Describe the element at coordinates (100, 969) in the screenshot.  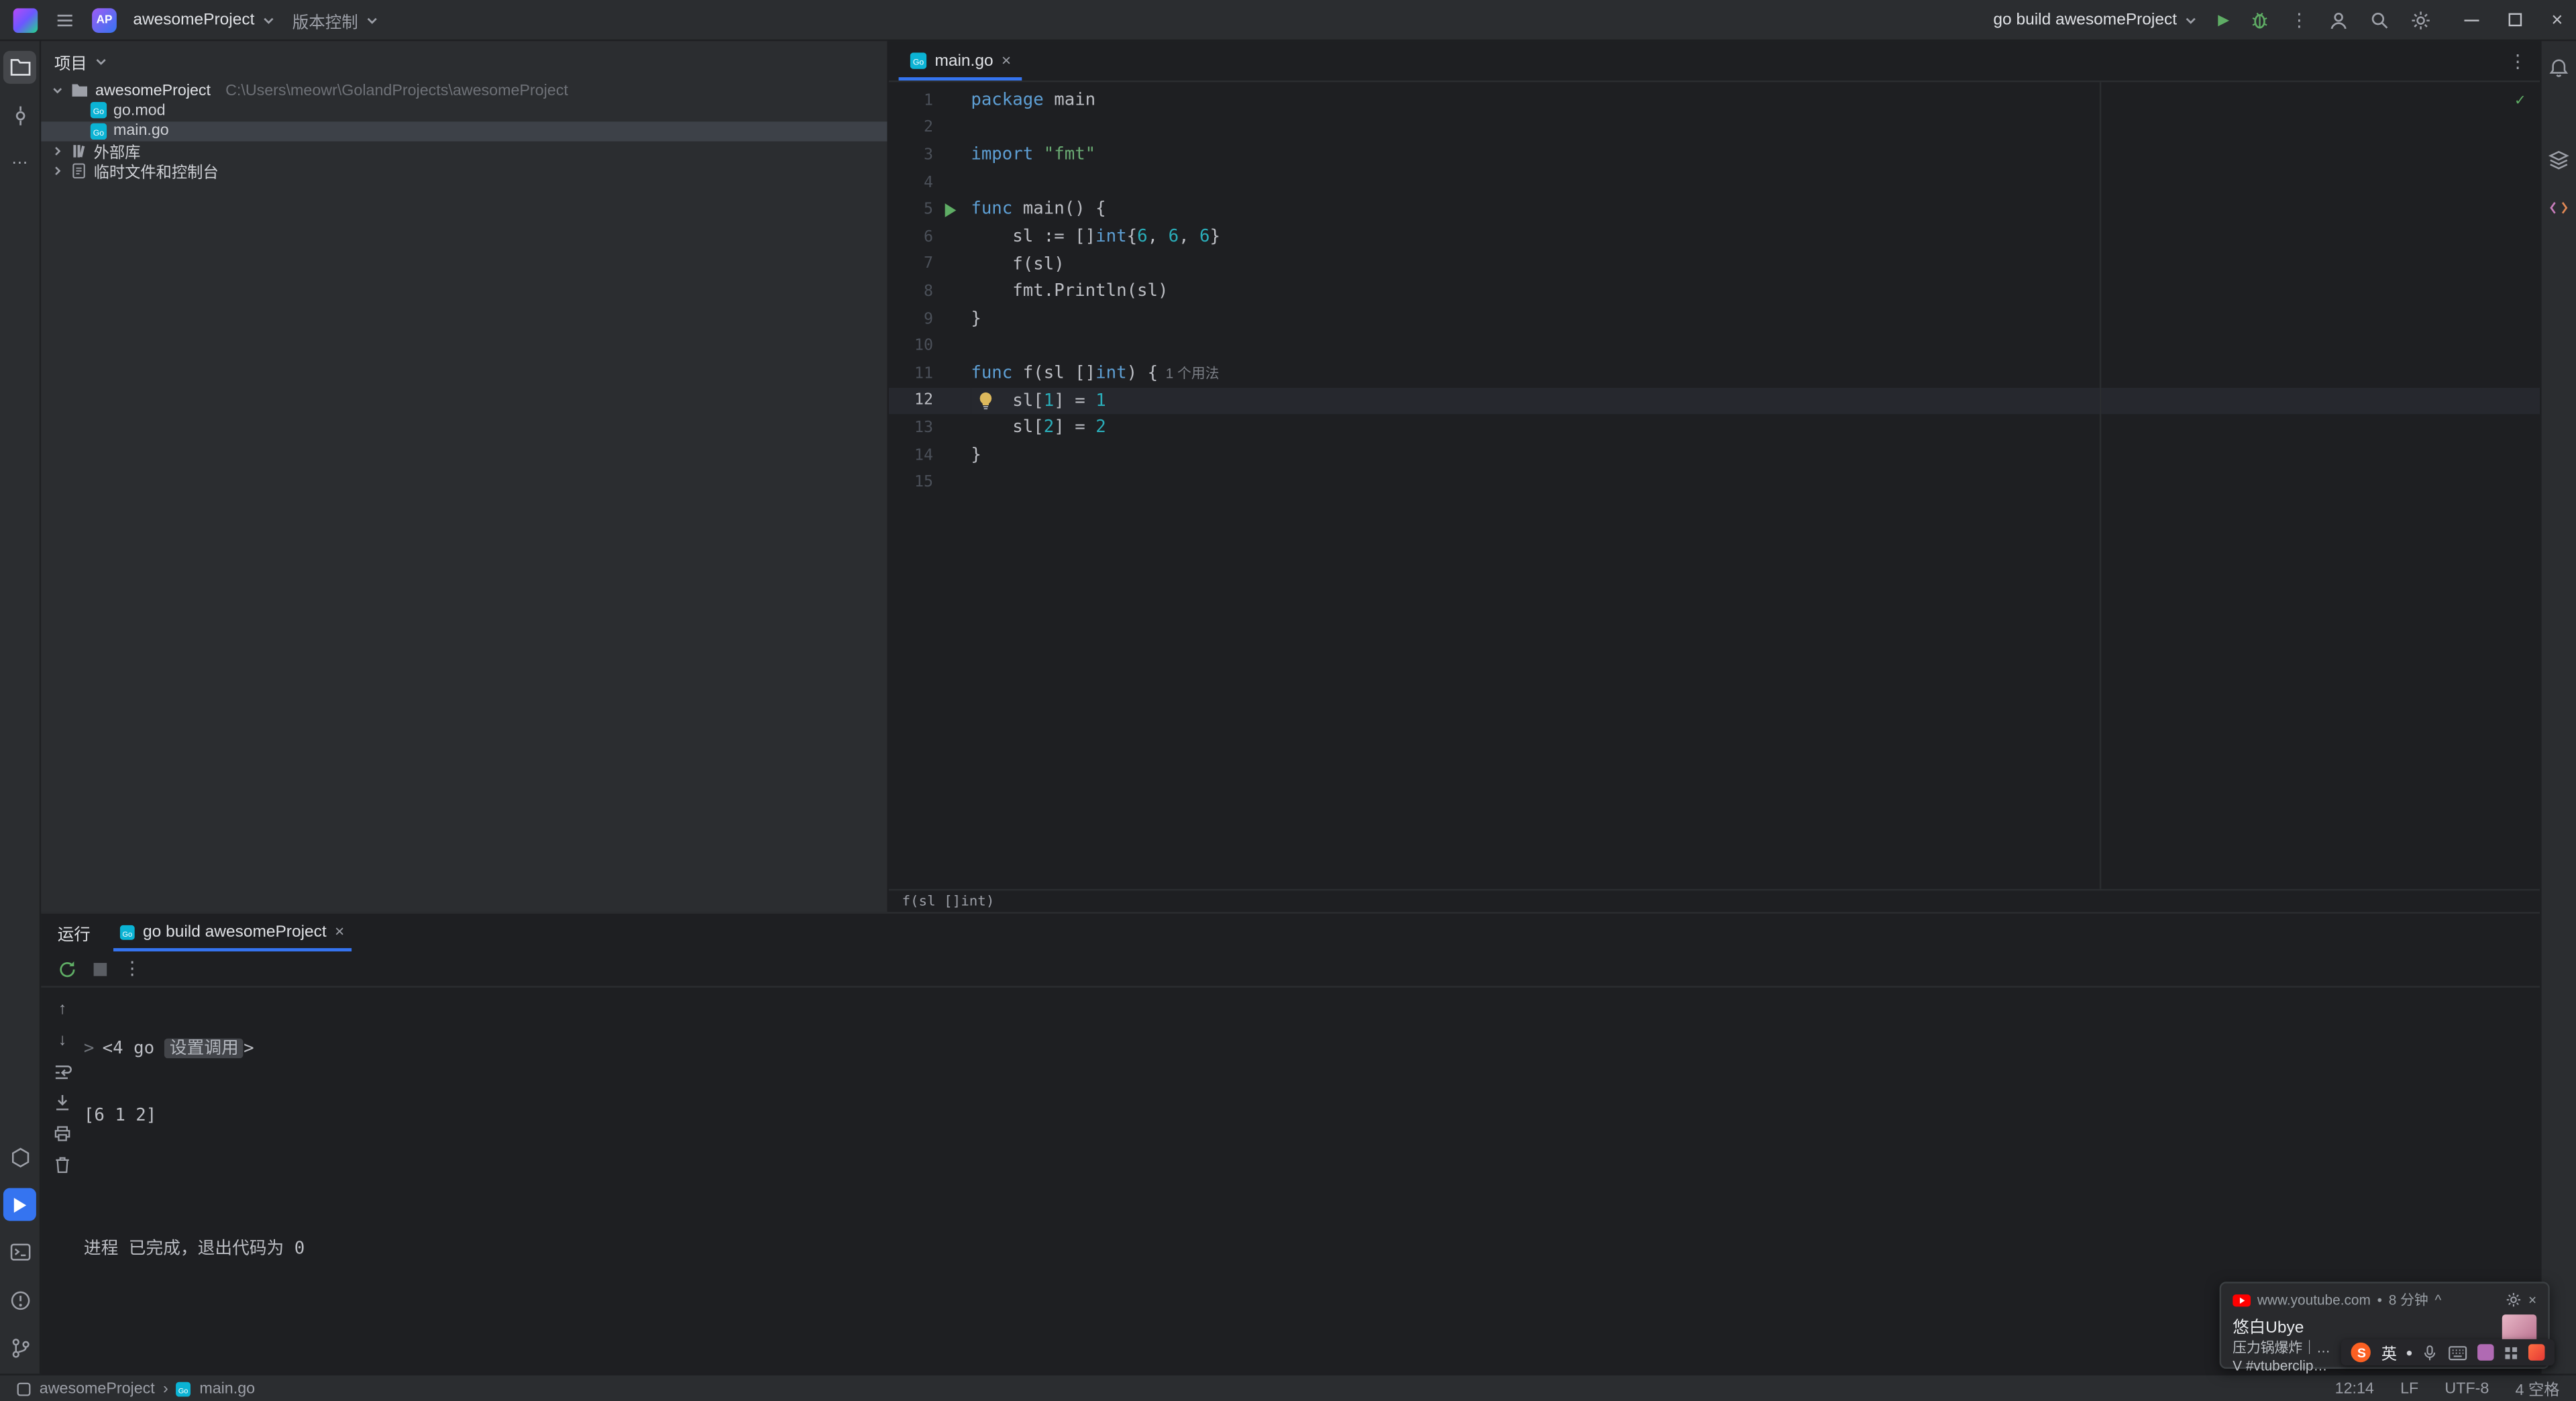
I see `stop-icon` at that location.